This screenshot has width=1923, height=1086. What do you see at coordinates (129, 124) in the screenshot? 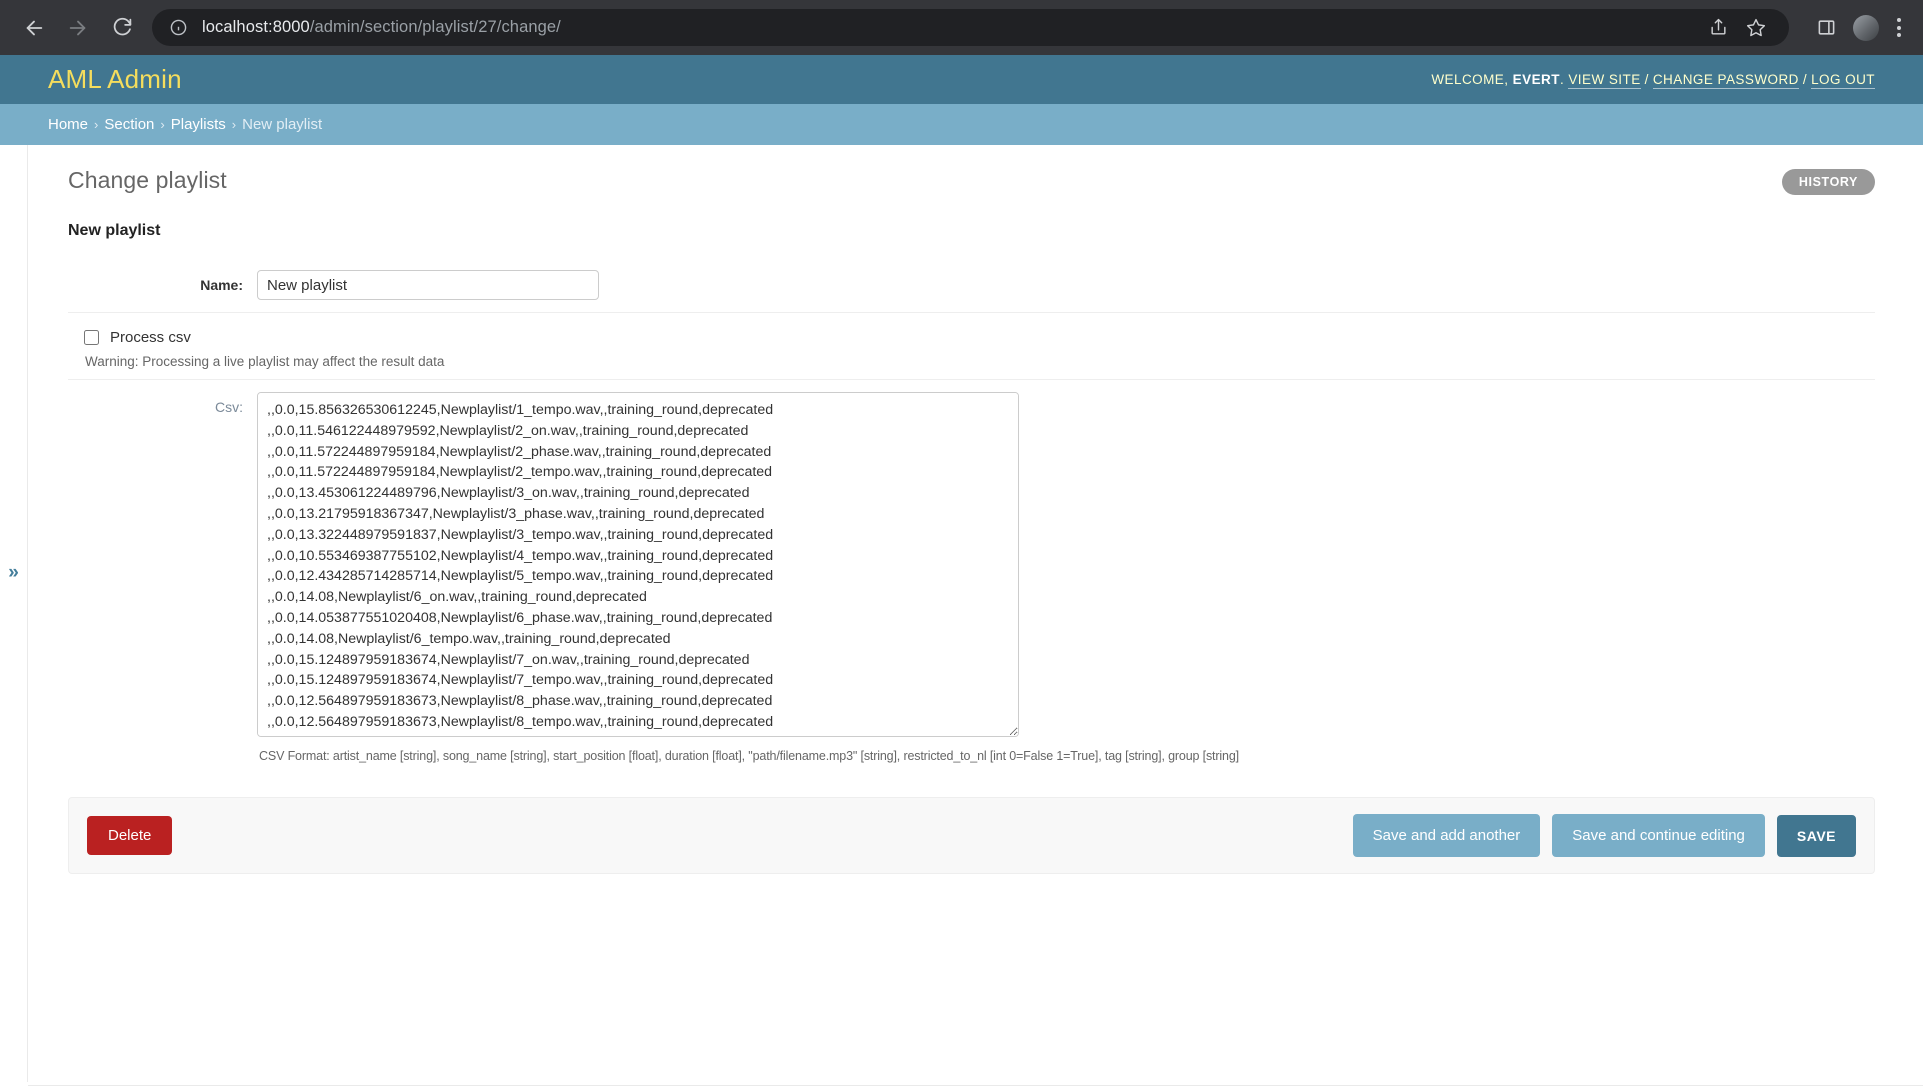
I see `breadcrumb-item-section: Section` at bounding box center [129, 124].